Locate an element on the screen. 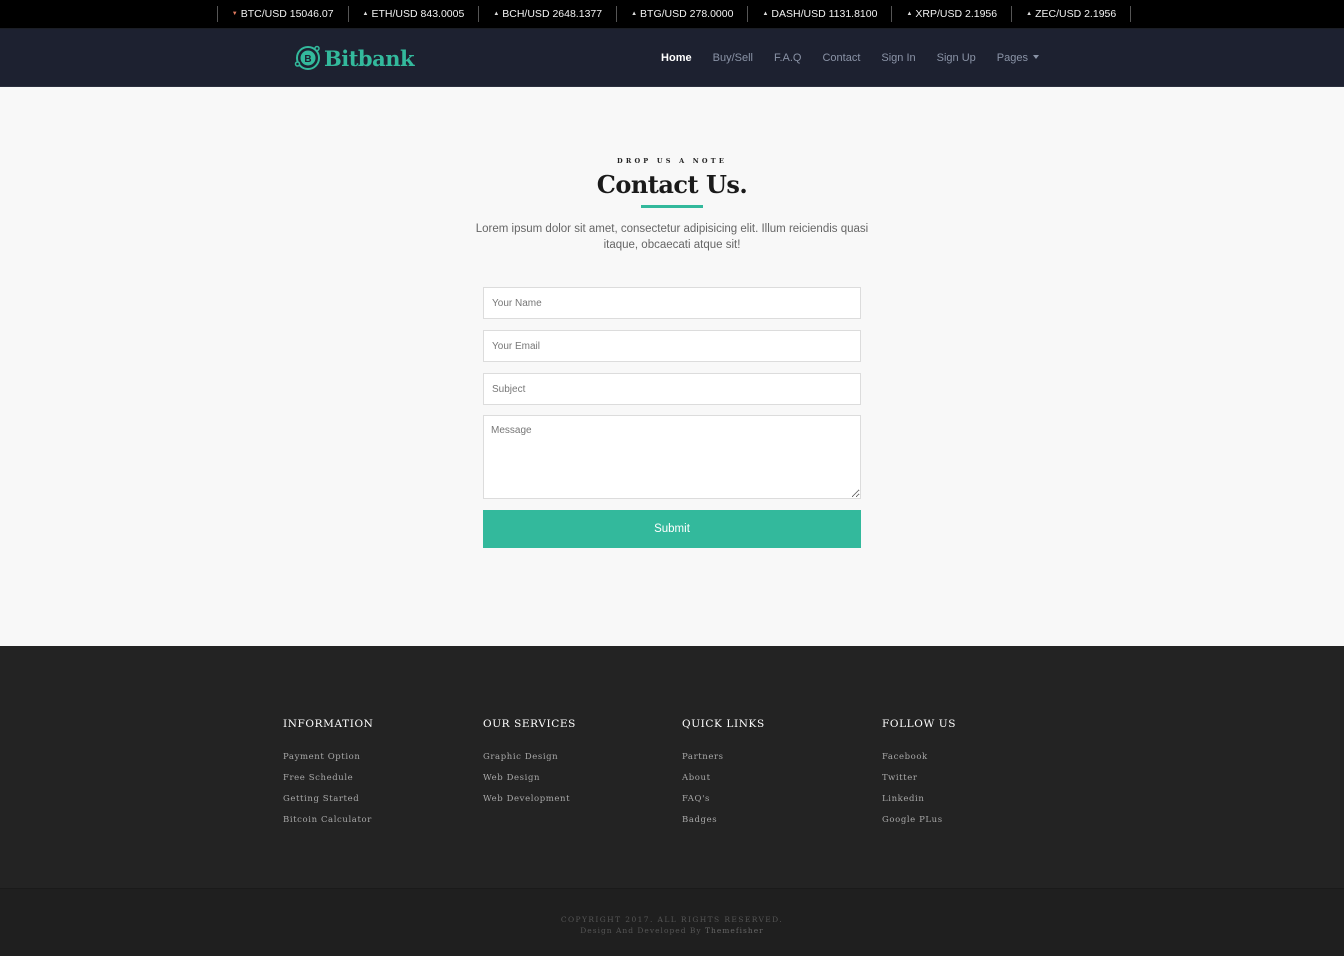  brand-logo: B Bitbank is located at coordinates (354, 58).